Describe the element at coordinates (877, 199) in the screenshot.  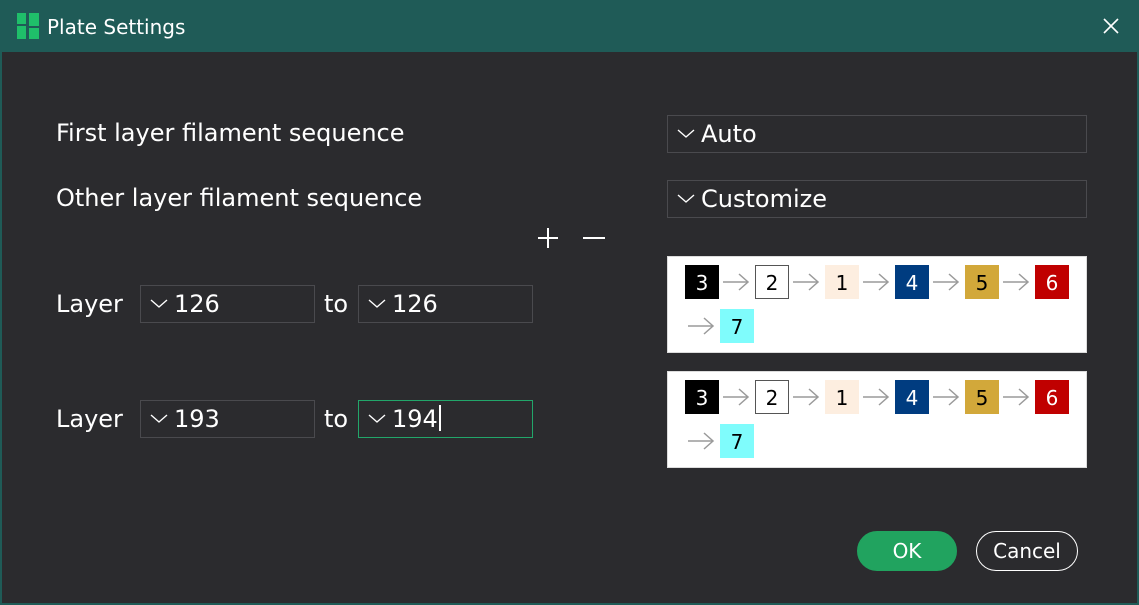
I see `other-layer-sequence-dropdown: Customize` at that location.